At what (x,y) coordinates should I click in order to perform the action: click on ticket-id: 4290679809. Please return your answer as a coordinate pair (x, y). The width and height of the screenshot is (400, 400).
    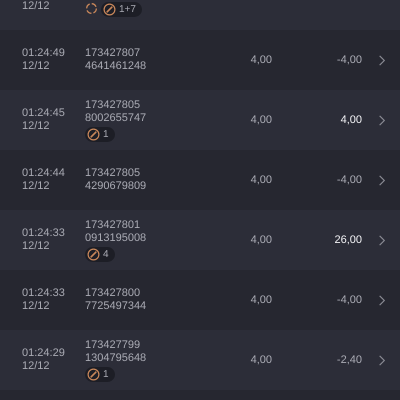
    Looking at the image, I should click on (116, 186).